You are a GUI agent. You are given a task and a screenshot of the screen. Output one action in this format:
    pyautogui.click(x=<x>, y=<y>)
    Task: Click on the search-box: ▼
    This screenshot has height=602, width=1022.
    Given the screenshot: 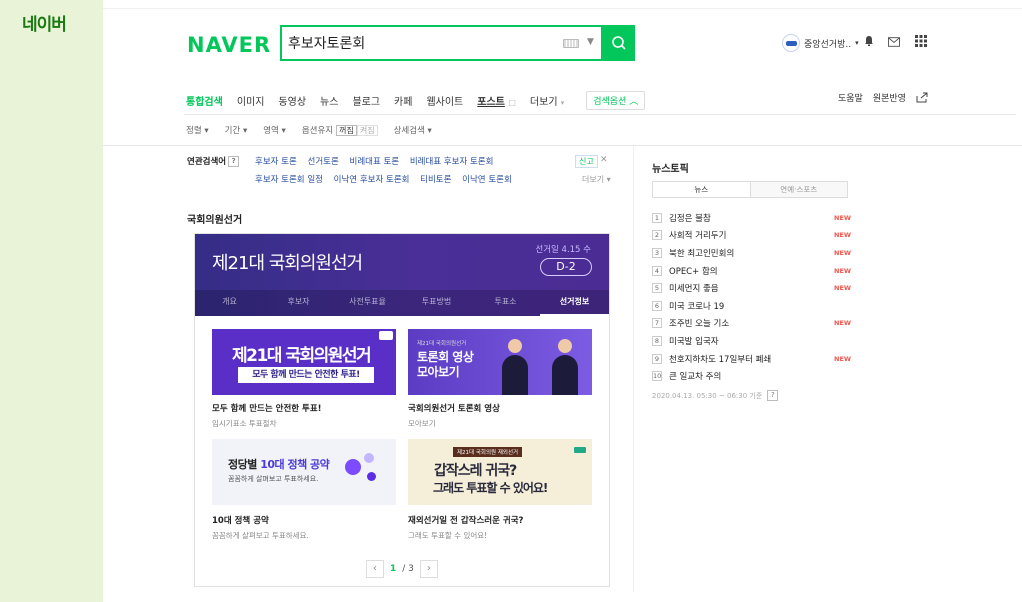 What is the action you would take?
    pyautogui.click(x=441, y=43)
    